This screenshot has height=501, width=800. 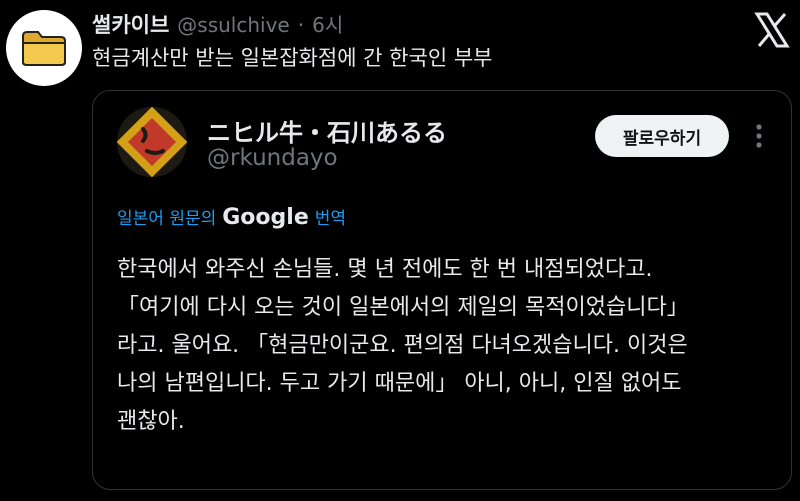 What do you see at coordinates (772, 30) in the screenshot?
I see `x-logo-icon` at bounding box center [772, 30].